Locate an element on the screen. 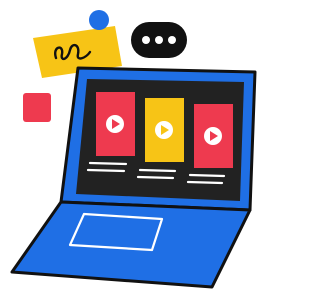 The width and height of the screenshot is (320, 303). blue-dot-decoration is located at coordinates (99, 20).